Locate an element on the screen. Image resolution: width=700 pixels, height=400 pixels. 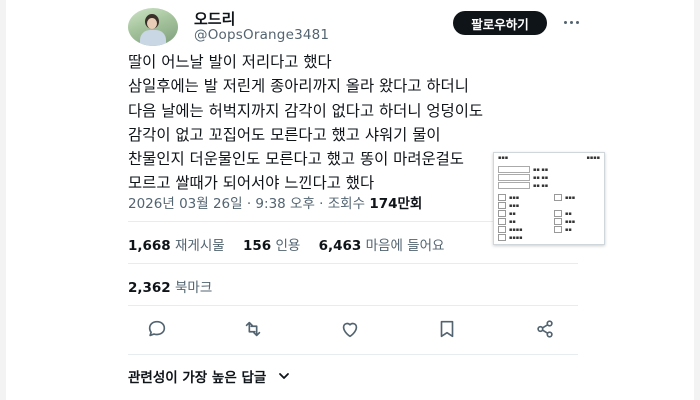
follow-button: 팔로우하기 is located at coordinates (500, 23).